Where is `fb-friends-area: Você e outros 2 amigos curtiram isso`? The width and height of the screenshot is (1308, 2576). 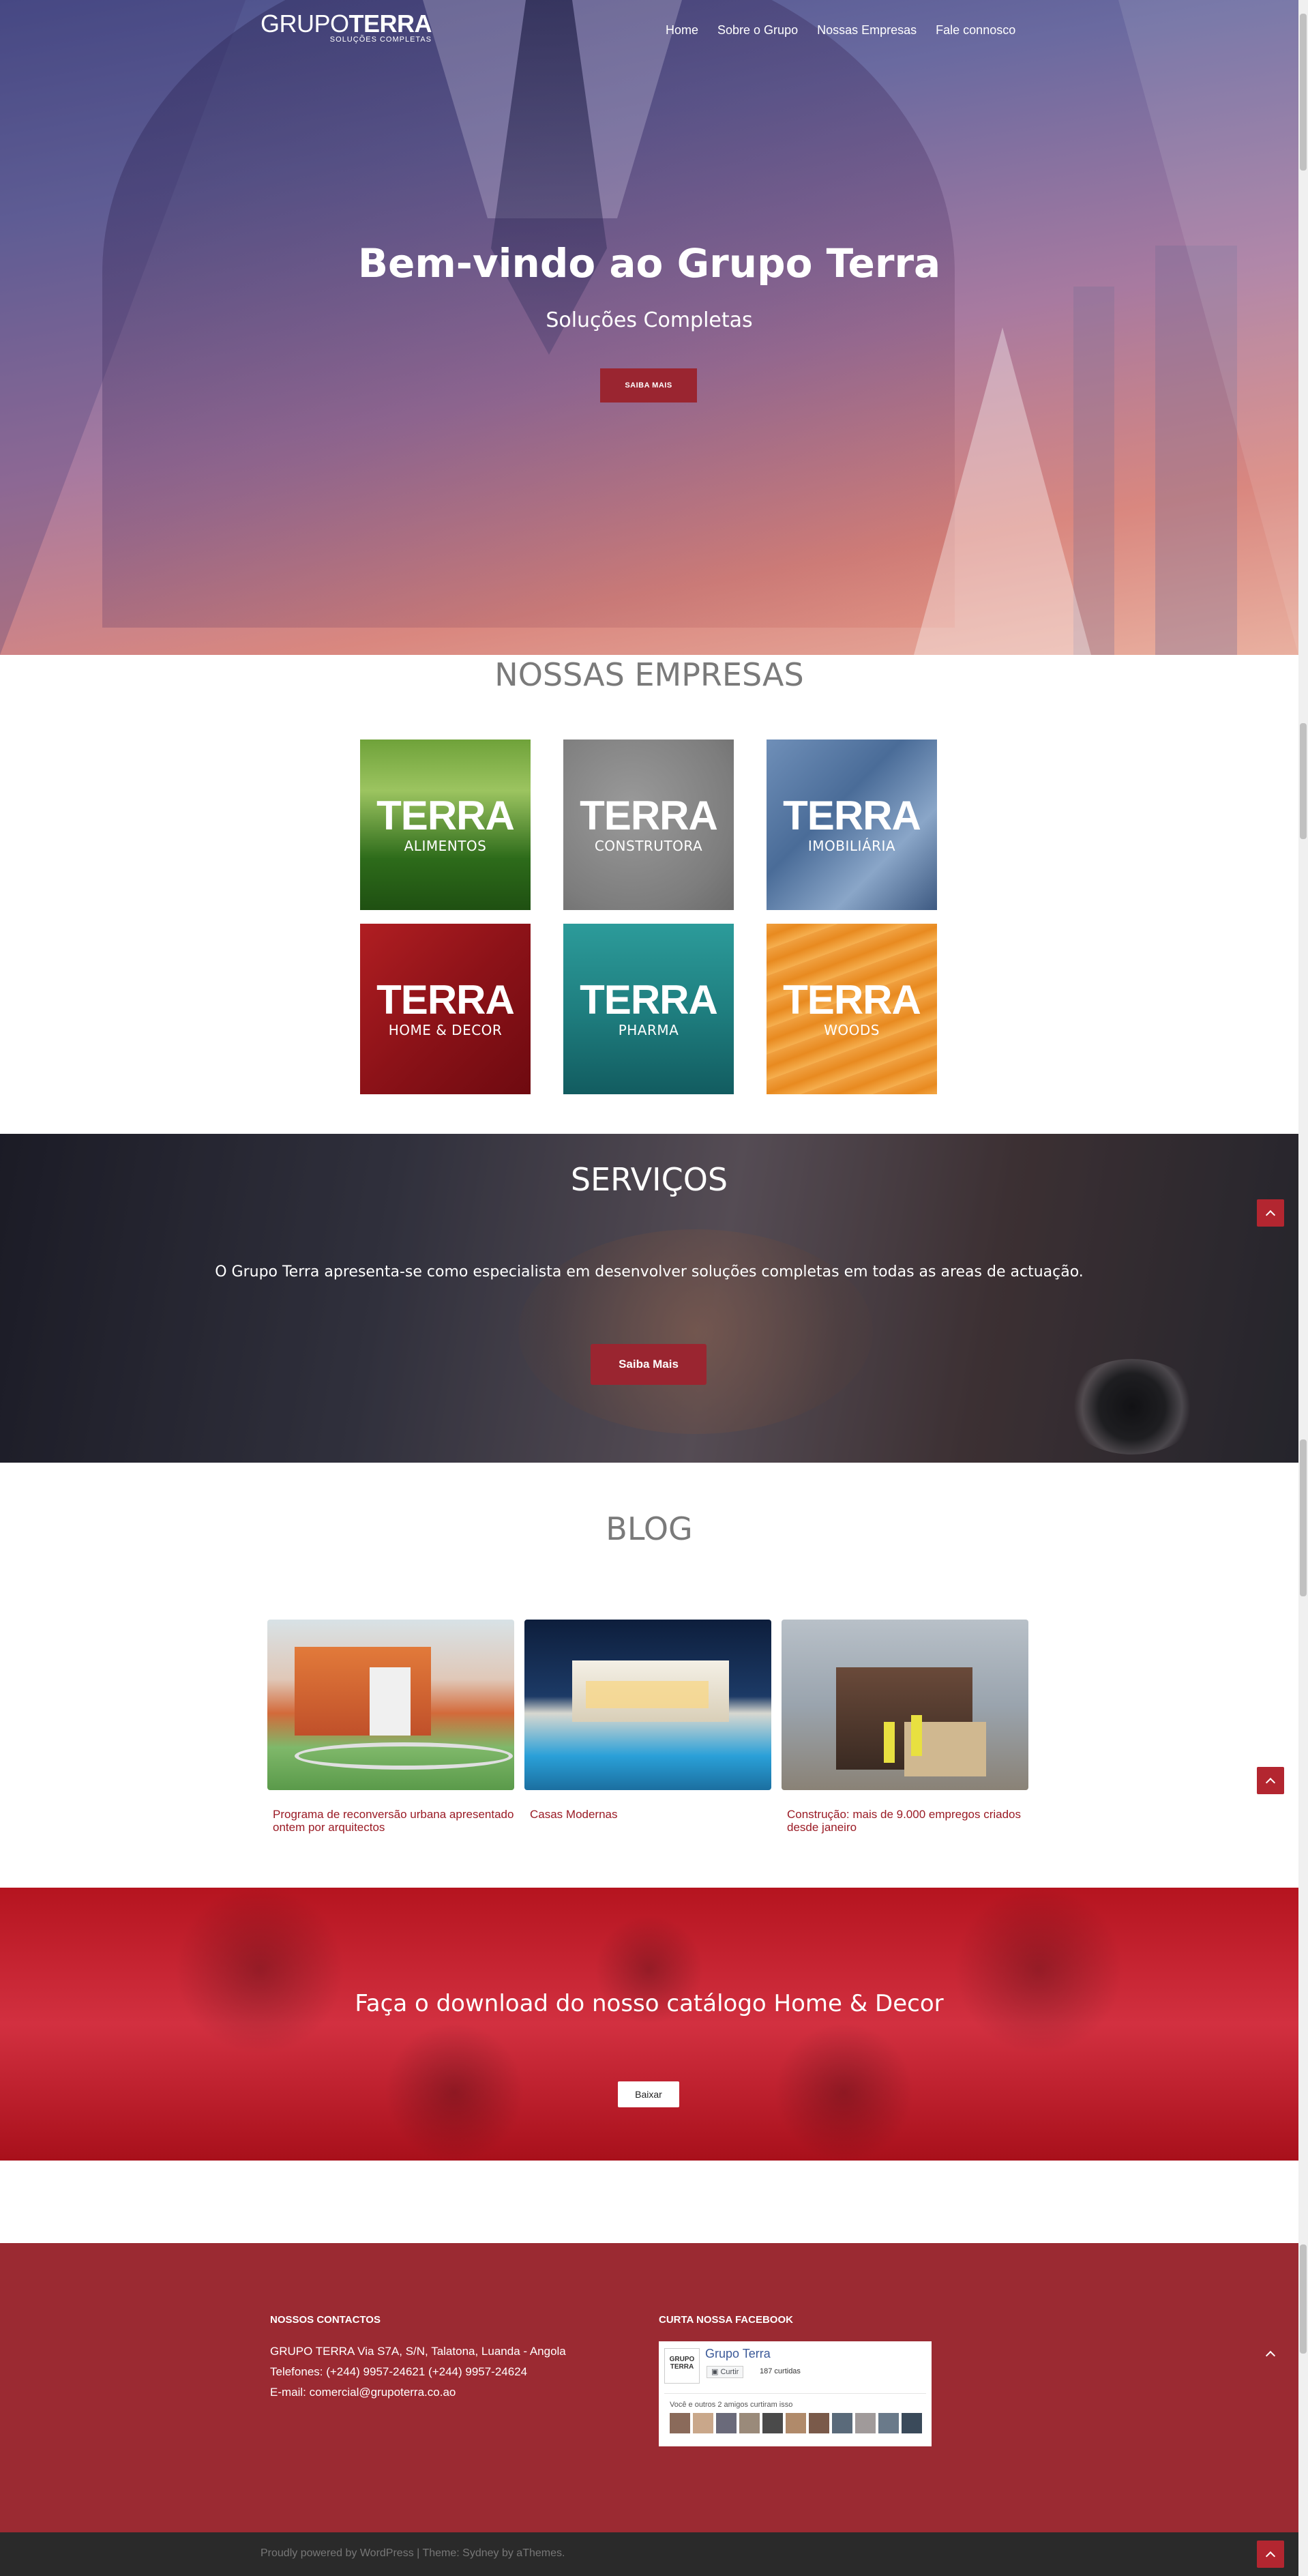 fb-friends-area: Você e outros 2 amigos curtiram isso is located at coordinates (795, 2417).